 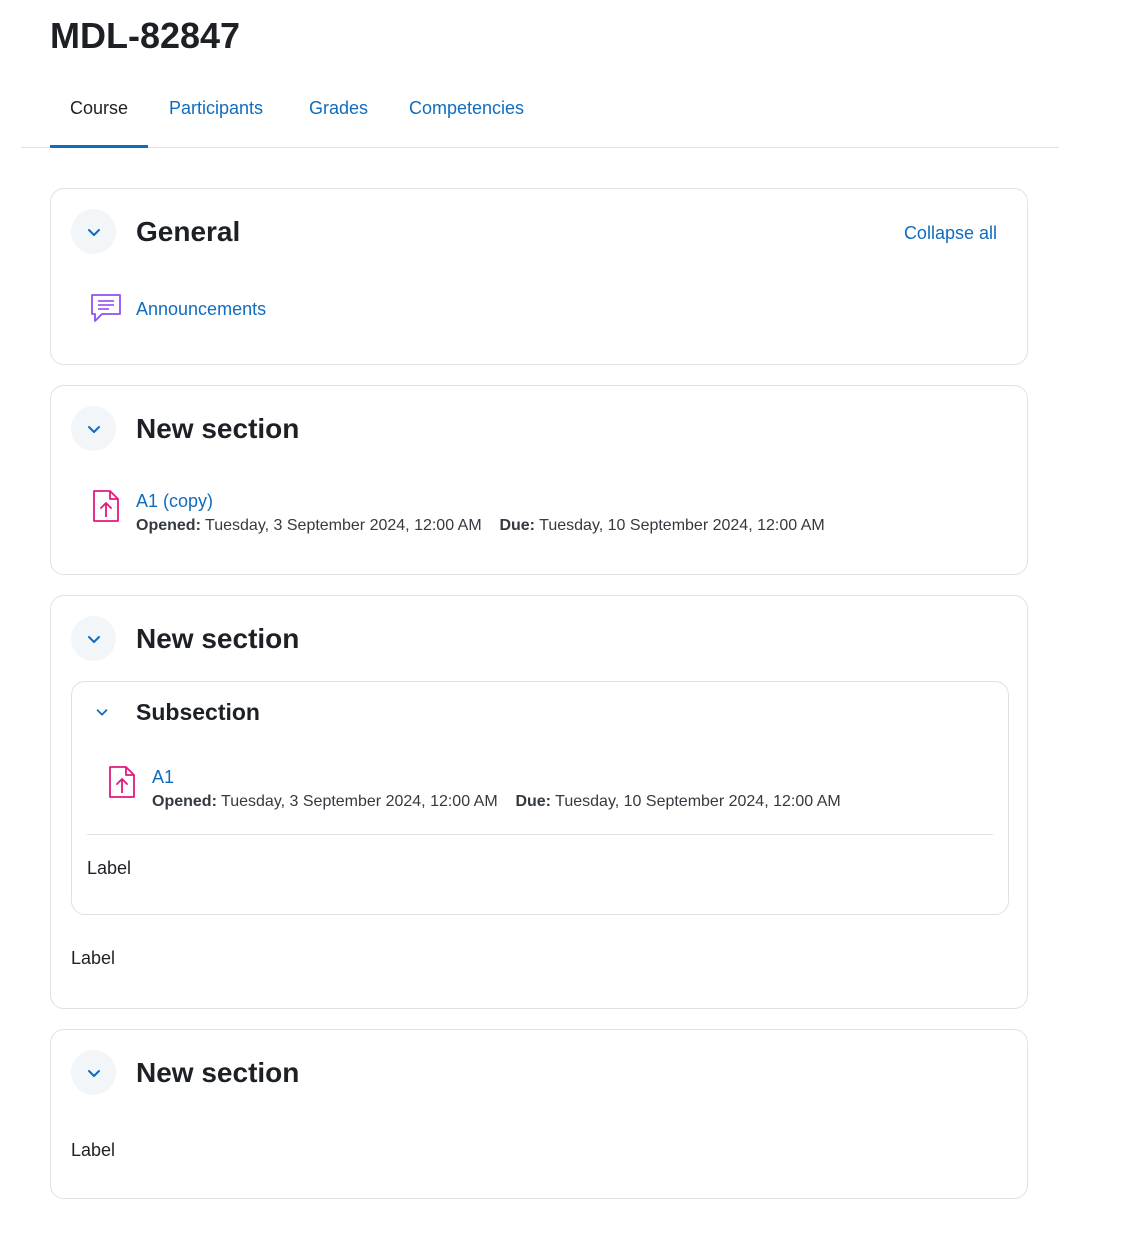 What do you see at coordinates (216, 108) in the screenshot?
I see `tab-participants: Participants` at bounding box center [216, 108].